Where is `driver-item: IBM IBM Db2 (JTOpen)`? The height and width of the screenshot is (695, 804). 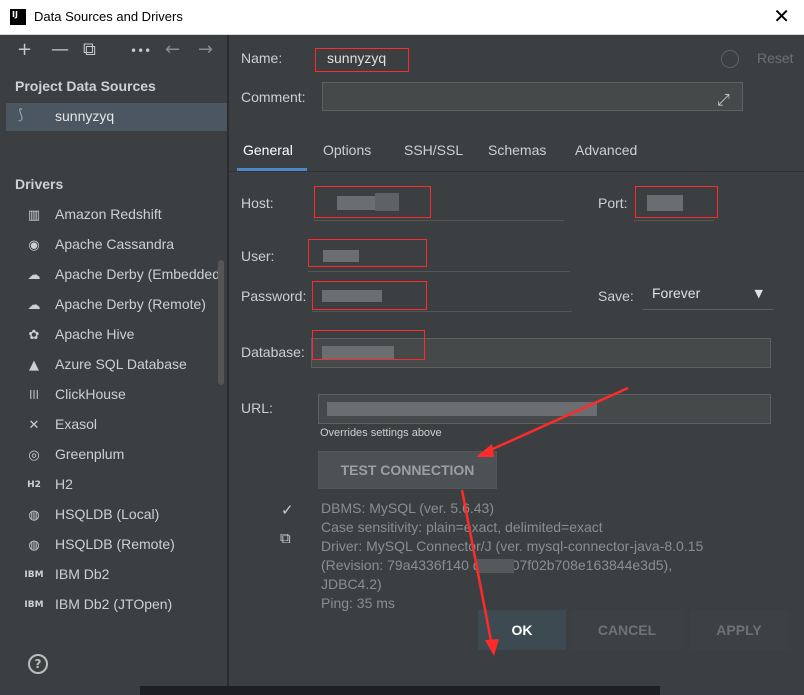
driver-item: IBM IBM Db2 (JTOpen) is located at coordinates (124, 605).